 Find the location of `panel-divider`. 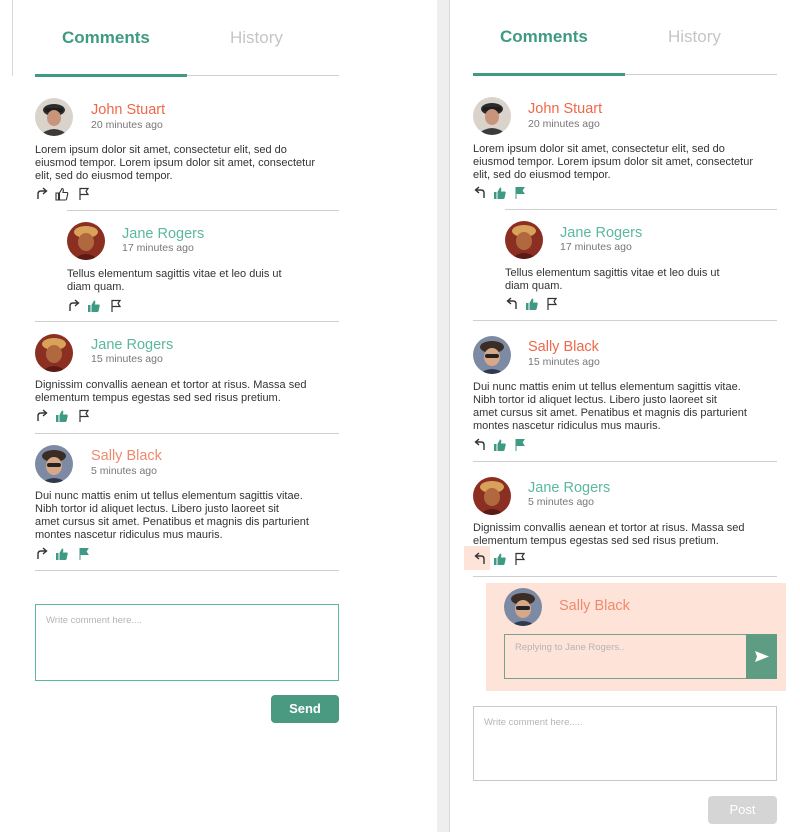

panel-divider is located at coordinates (449, 416).